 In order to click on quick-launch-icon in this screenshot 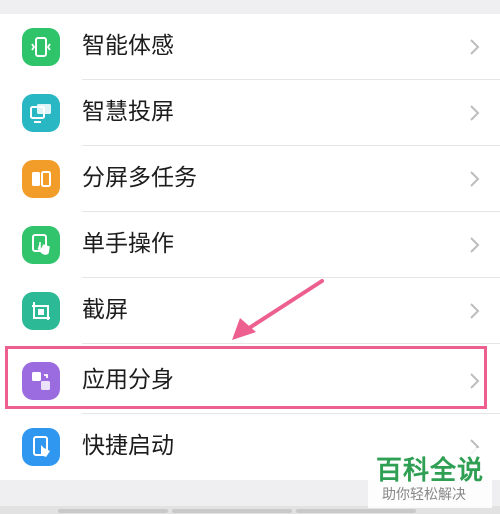, I will do `click(41, 447)`.